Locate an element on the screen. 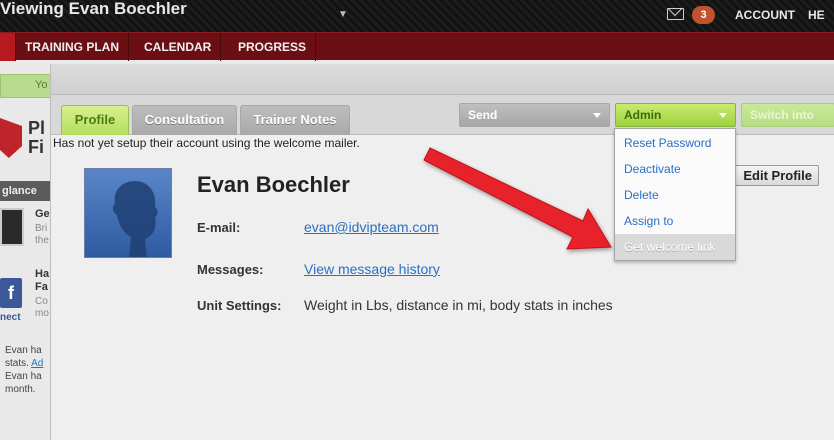  avatar is located at coordinates (128, 213).